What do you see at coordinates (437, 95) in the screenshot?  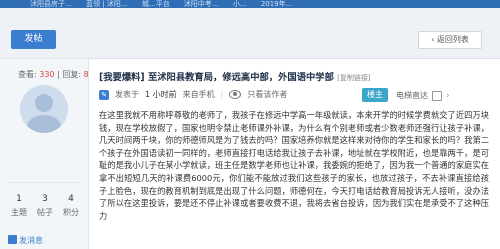 I see `floor-input` at bounding box center [437, 95].